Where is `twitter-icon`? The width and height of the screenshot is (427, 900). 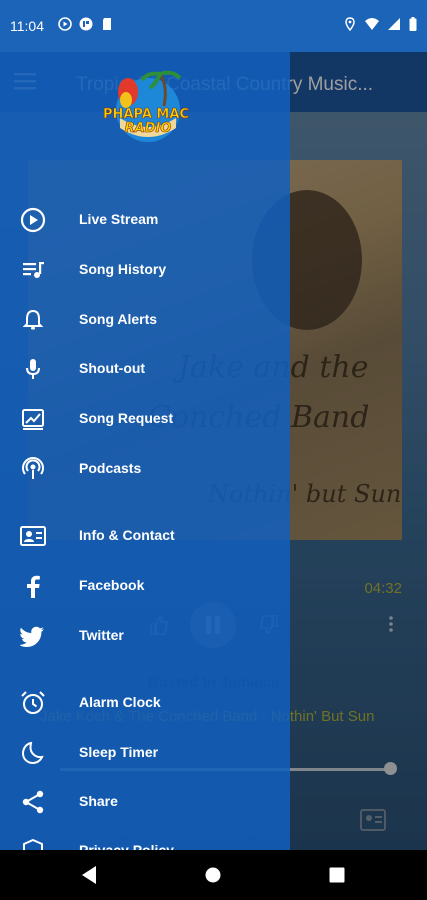 twitter-icon is located at coordinates (32, 636).